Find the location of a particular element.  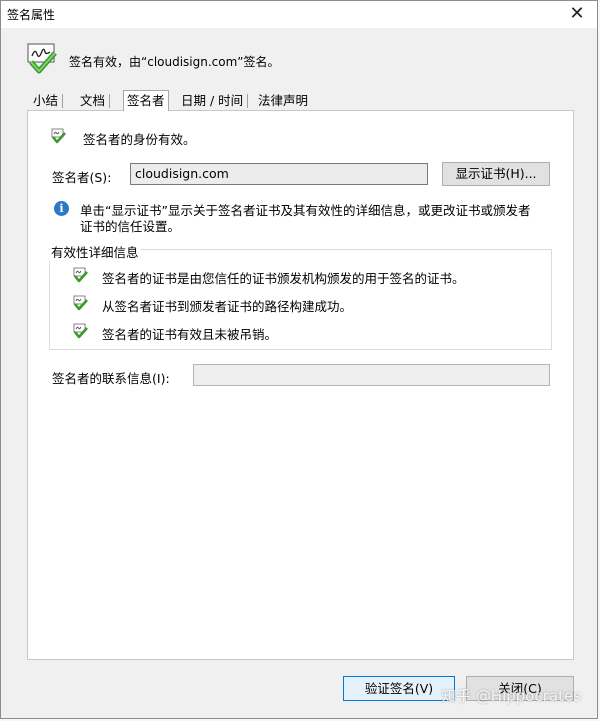

signer-field: cloudisign.com is located at coordinates (279, 174).